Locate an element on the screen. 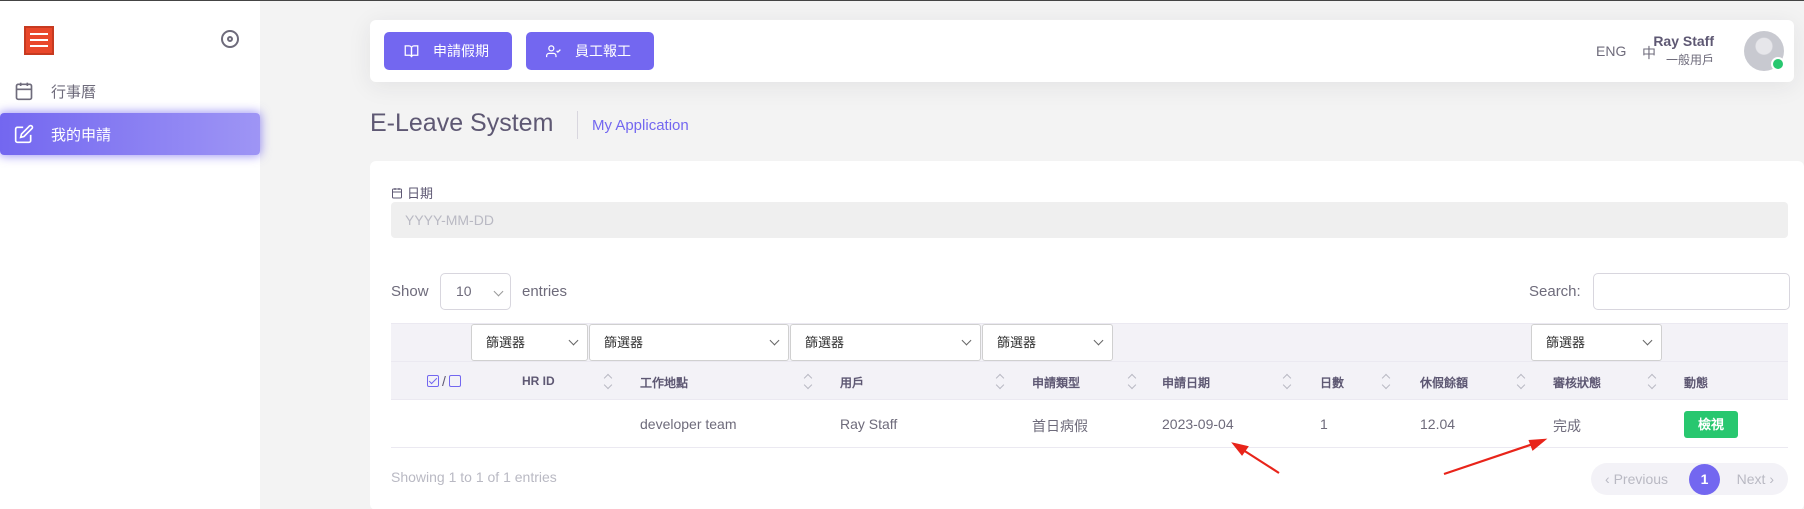  avatar is located at coordinates (1764, 51).